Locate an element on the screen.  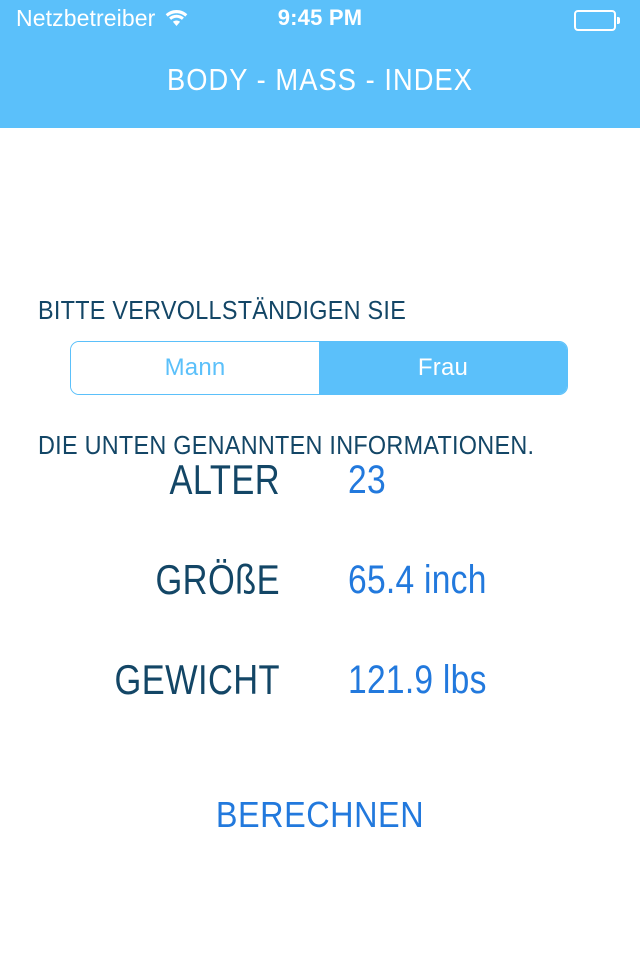
battery-body is located at coordinates (595, 20).